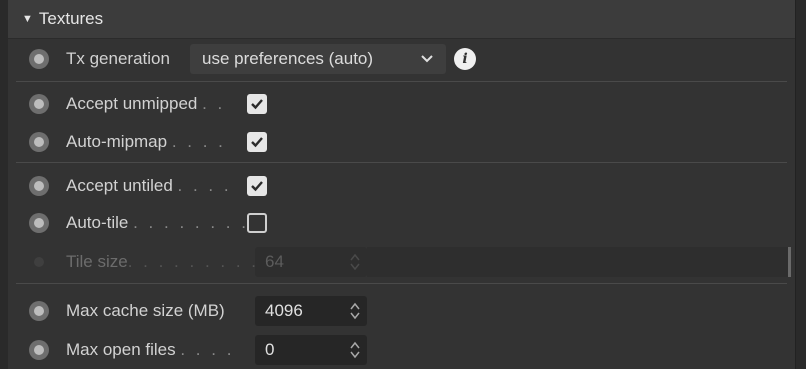  What do you see at coordinates (146, 103) in the screenshot?
I see `accept-unmipped-label: Accept unmipped . .` at bounding box center [146, 103].